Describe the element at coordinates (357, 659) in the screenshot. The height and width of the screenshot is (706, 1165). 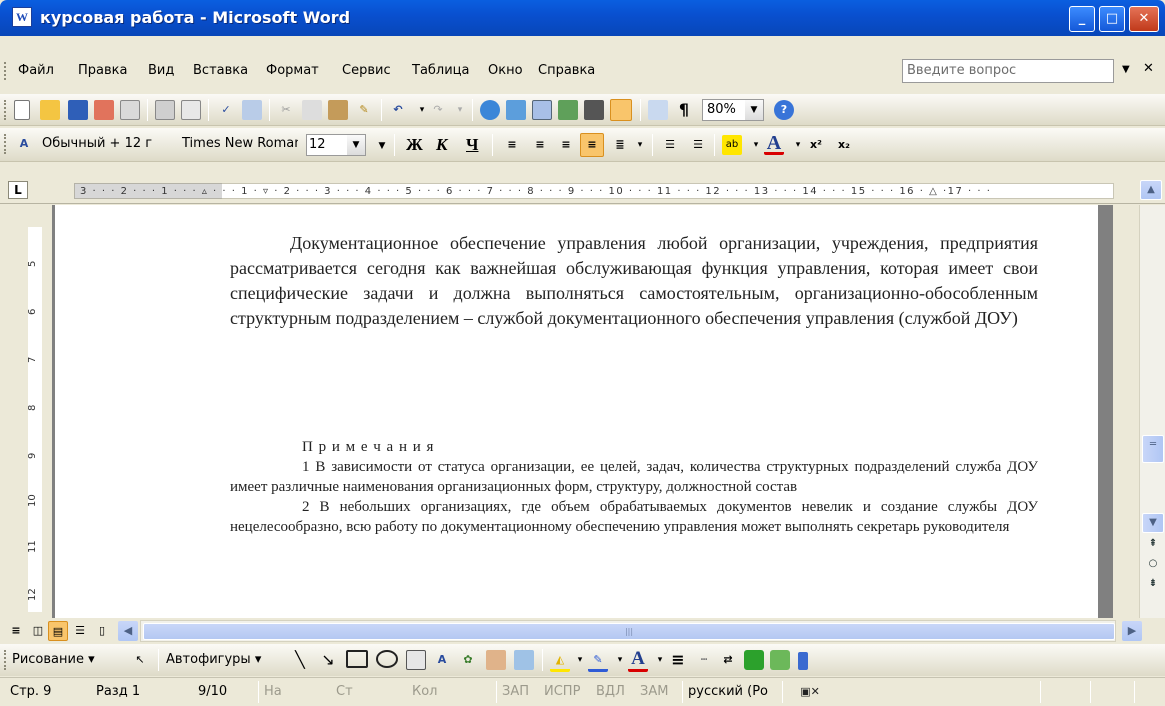
I see `rectangle-icon` at that location.